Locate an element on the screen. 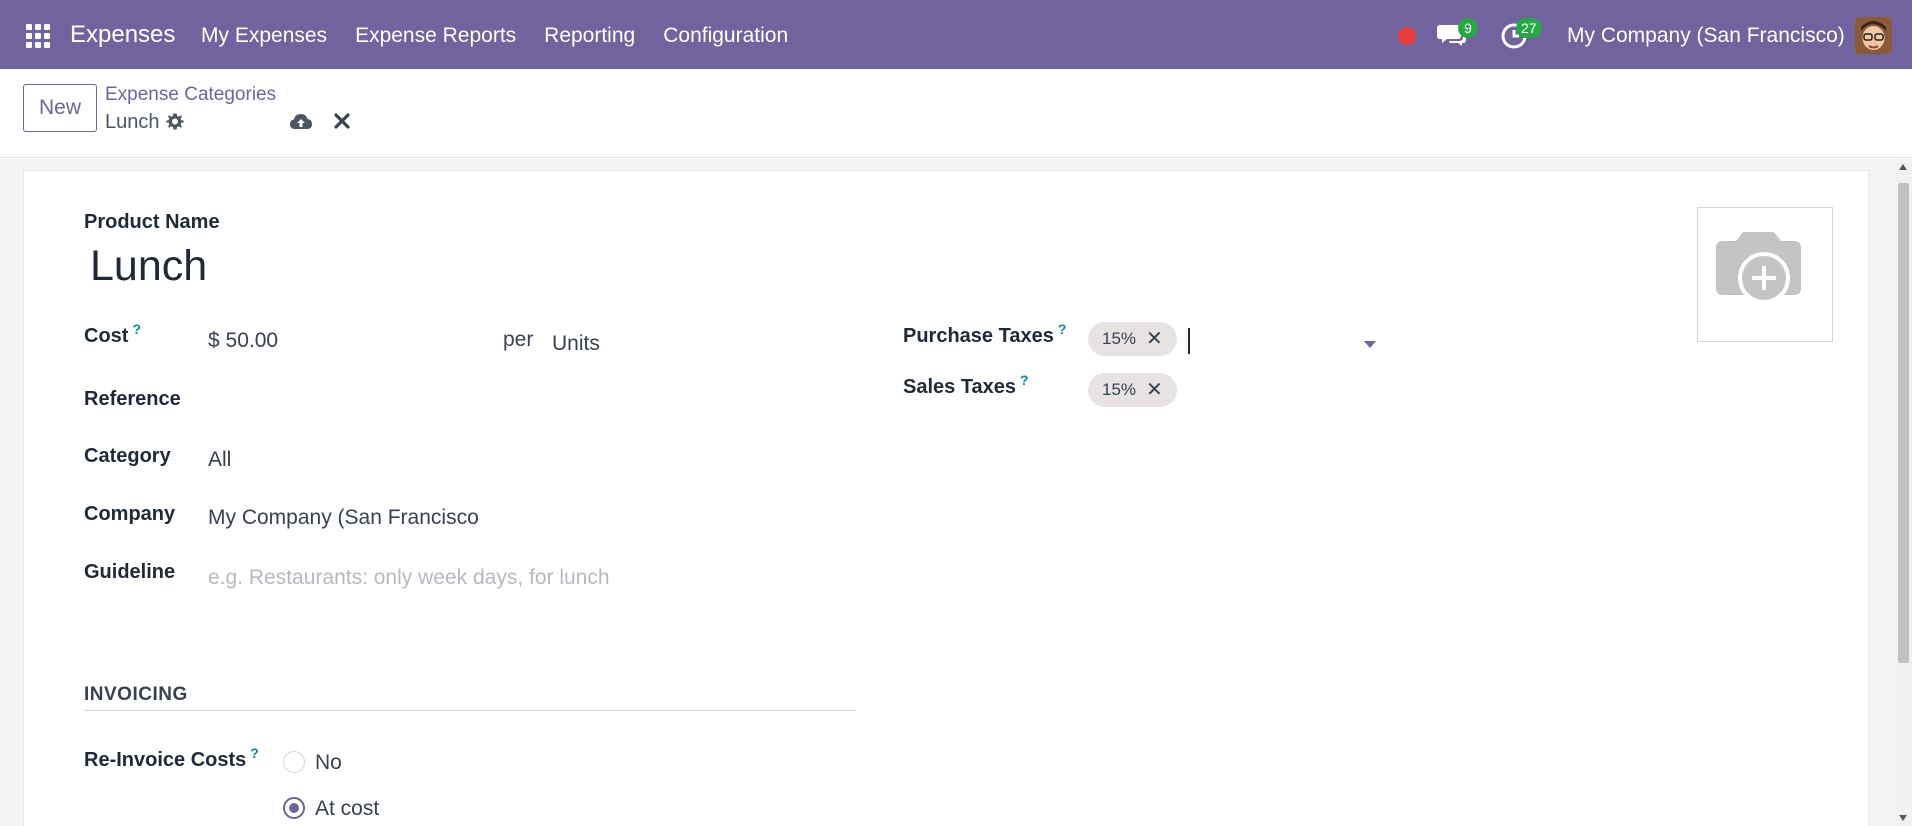 The width and height of the screenshot is (1912, 826). purchase-taxes-label-text: Purchase Taxes is located at coordinates (978, 336).